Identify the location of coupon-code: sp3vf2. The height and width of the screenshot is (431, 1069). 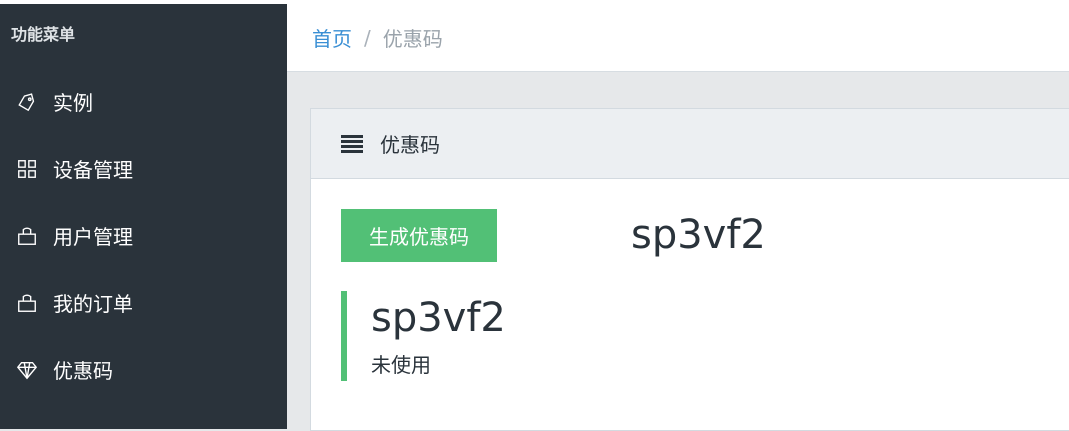
(438, 318).